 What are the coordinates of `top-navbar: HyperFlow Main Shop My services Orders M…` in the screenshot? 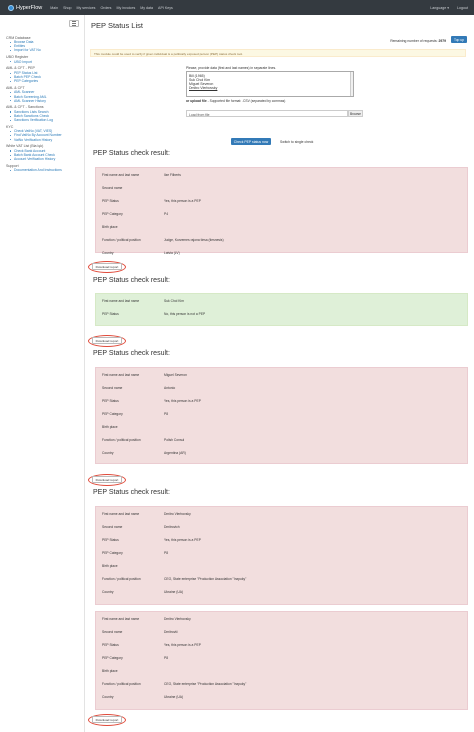 It's located at (237, 7).